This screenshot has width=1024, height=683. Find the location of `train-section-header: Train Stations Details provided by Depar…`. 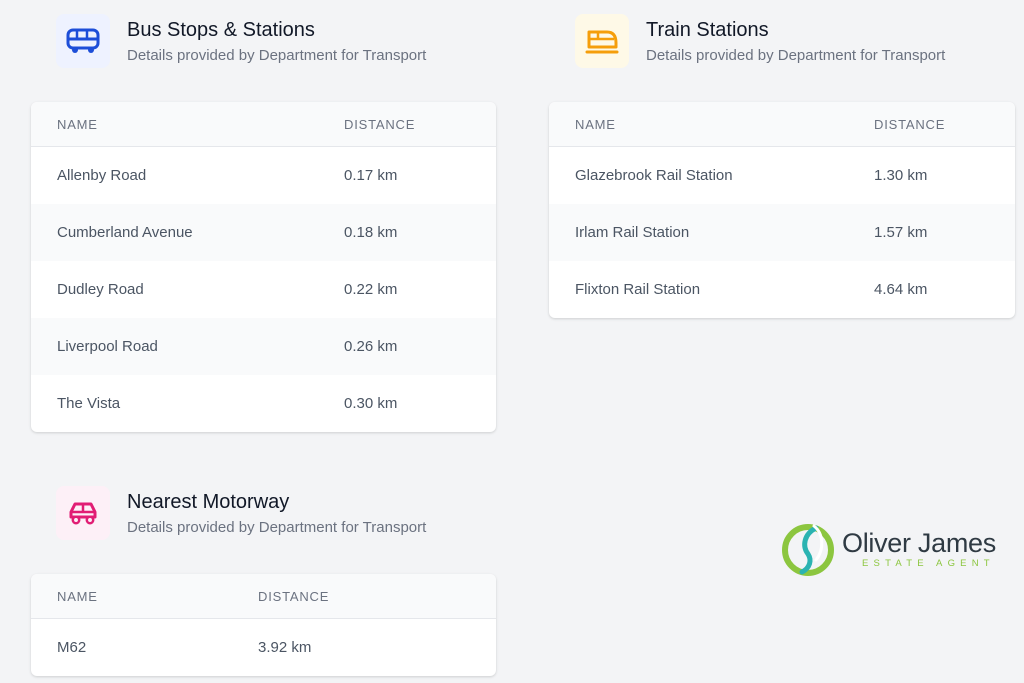

train-section-header: Train Stations Details provided by Depar… is located at coordinates (760, 41).